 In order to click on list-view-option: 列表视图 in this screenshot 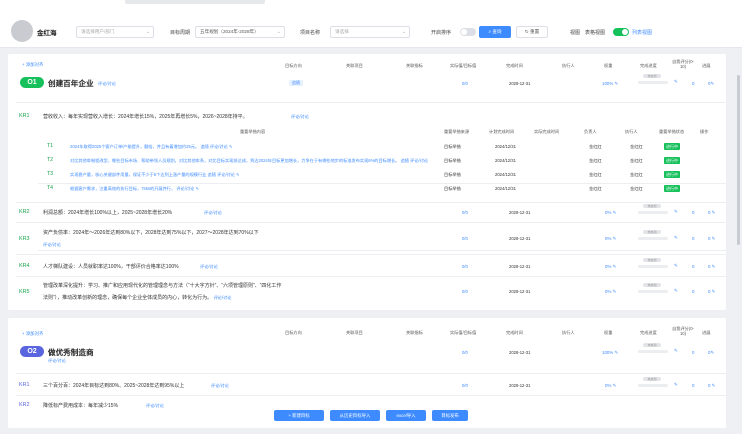, I will do `click(642, 32)`.